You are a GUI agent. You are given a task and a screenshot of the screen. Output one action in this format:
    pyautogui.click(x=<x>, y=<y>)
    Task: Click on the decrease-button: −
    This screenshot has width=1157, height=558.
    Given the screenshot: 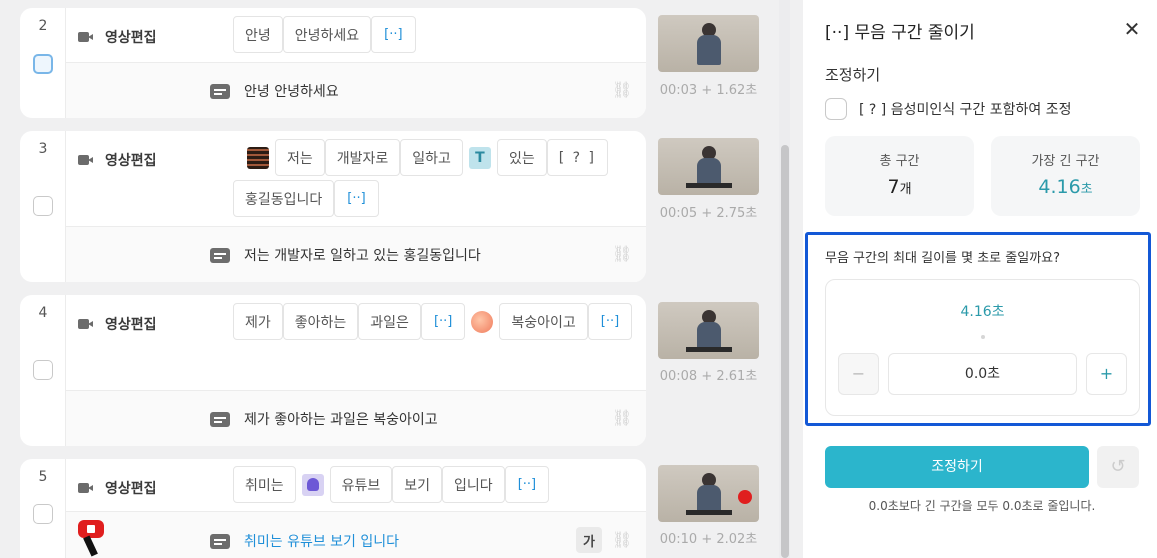 What is the action you would take?
    pyautogui.click(x=858, y=374)
    